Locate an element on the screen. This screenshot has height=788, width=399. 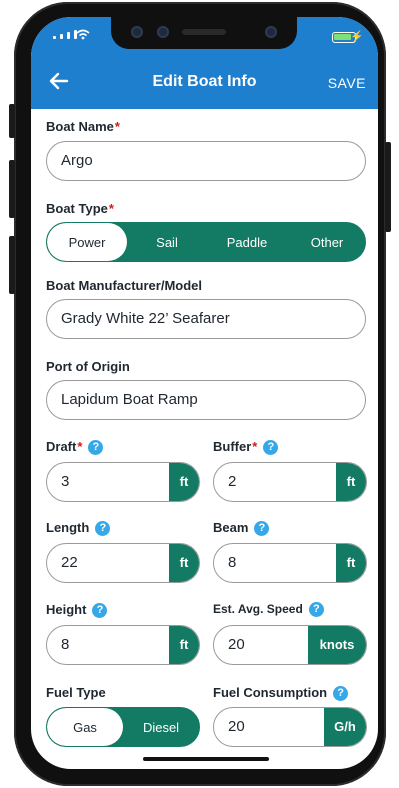
height-unit: ft is located at coordinates (184, 645).